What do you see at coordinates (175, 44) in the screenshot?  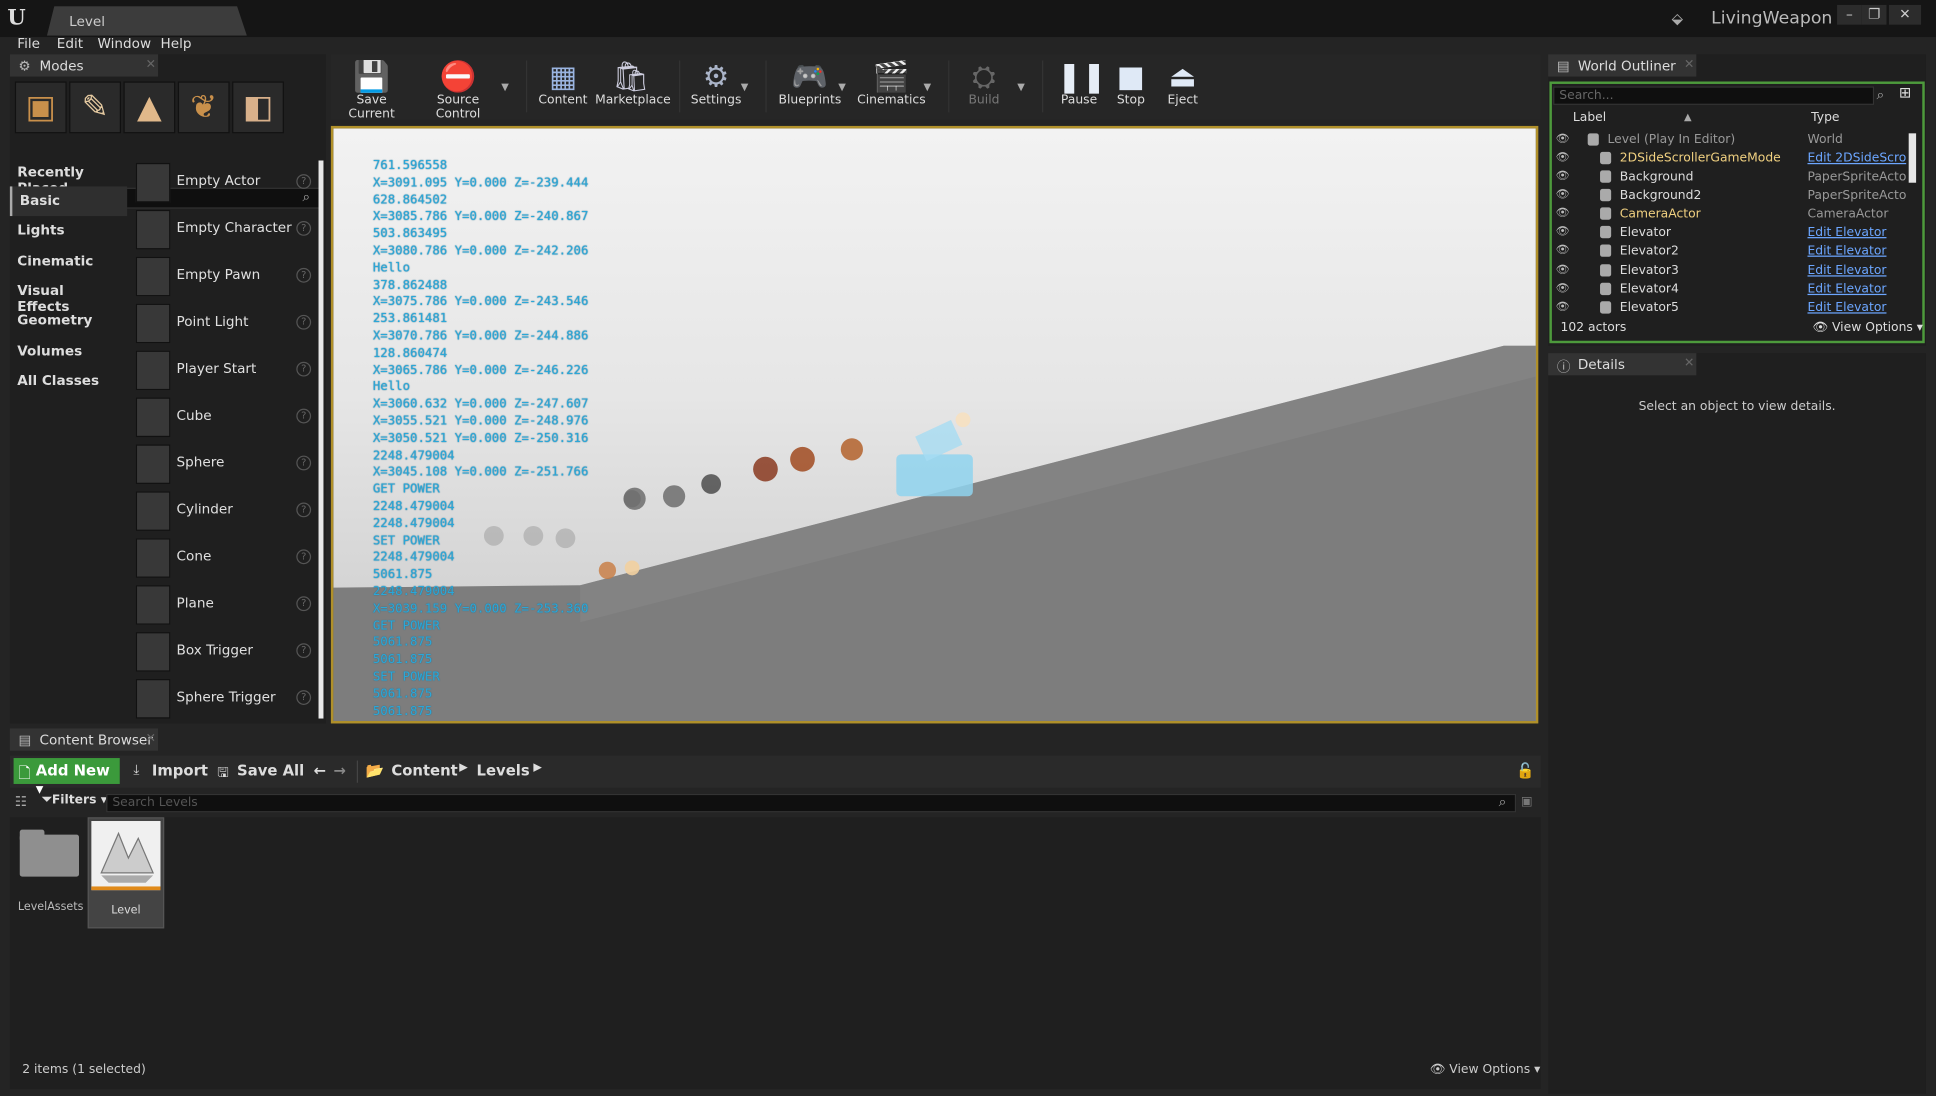 I see `menu-help: Help` at bounding box center [175, 44].